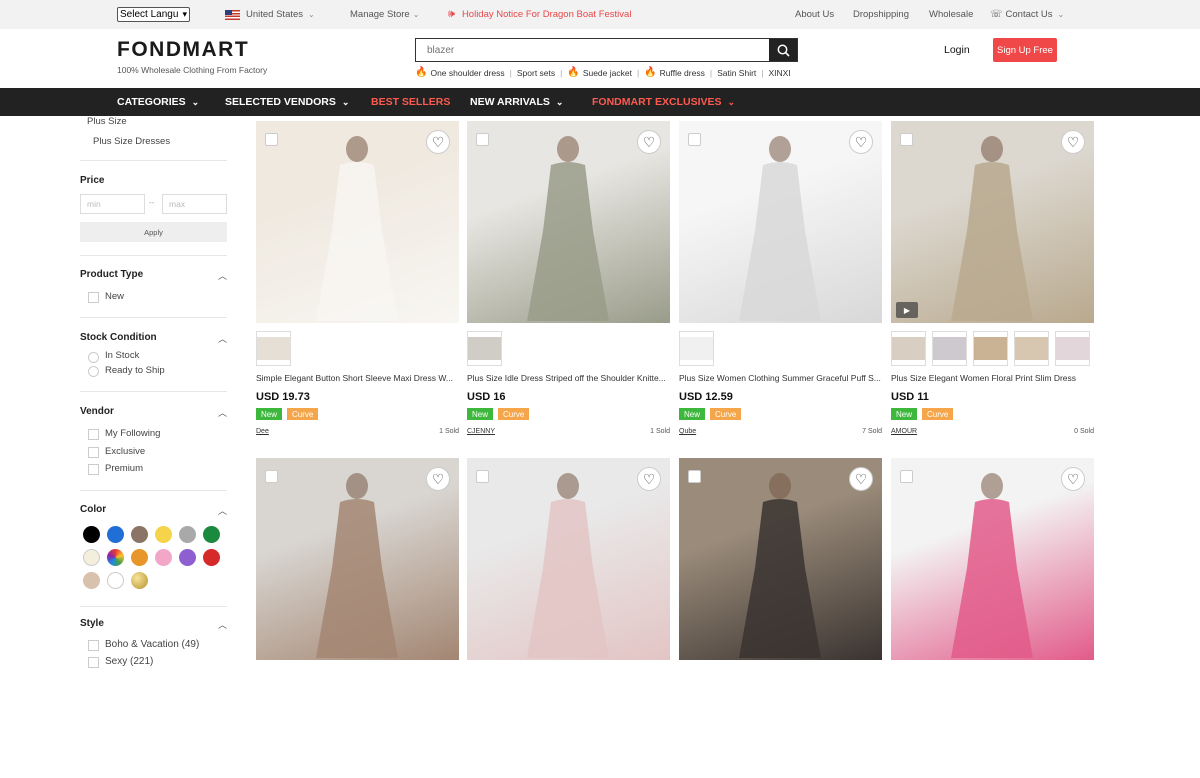 Image resolution: width=1200 pixels, height=778 pixels. I want to click on filter-option-my-following: My Following, so click(132, 433).